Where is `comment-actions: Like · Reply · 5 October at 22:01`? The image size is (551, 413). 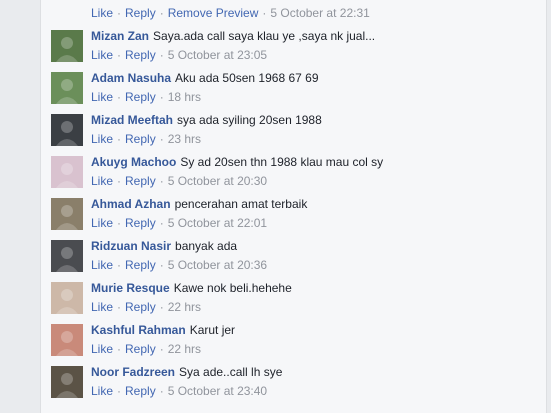
comment-actions: Like · Reply · 5 October at 22:01 is located at coordinates (179, 223).